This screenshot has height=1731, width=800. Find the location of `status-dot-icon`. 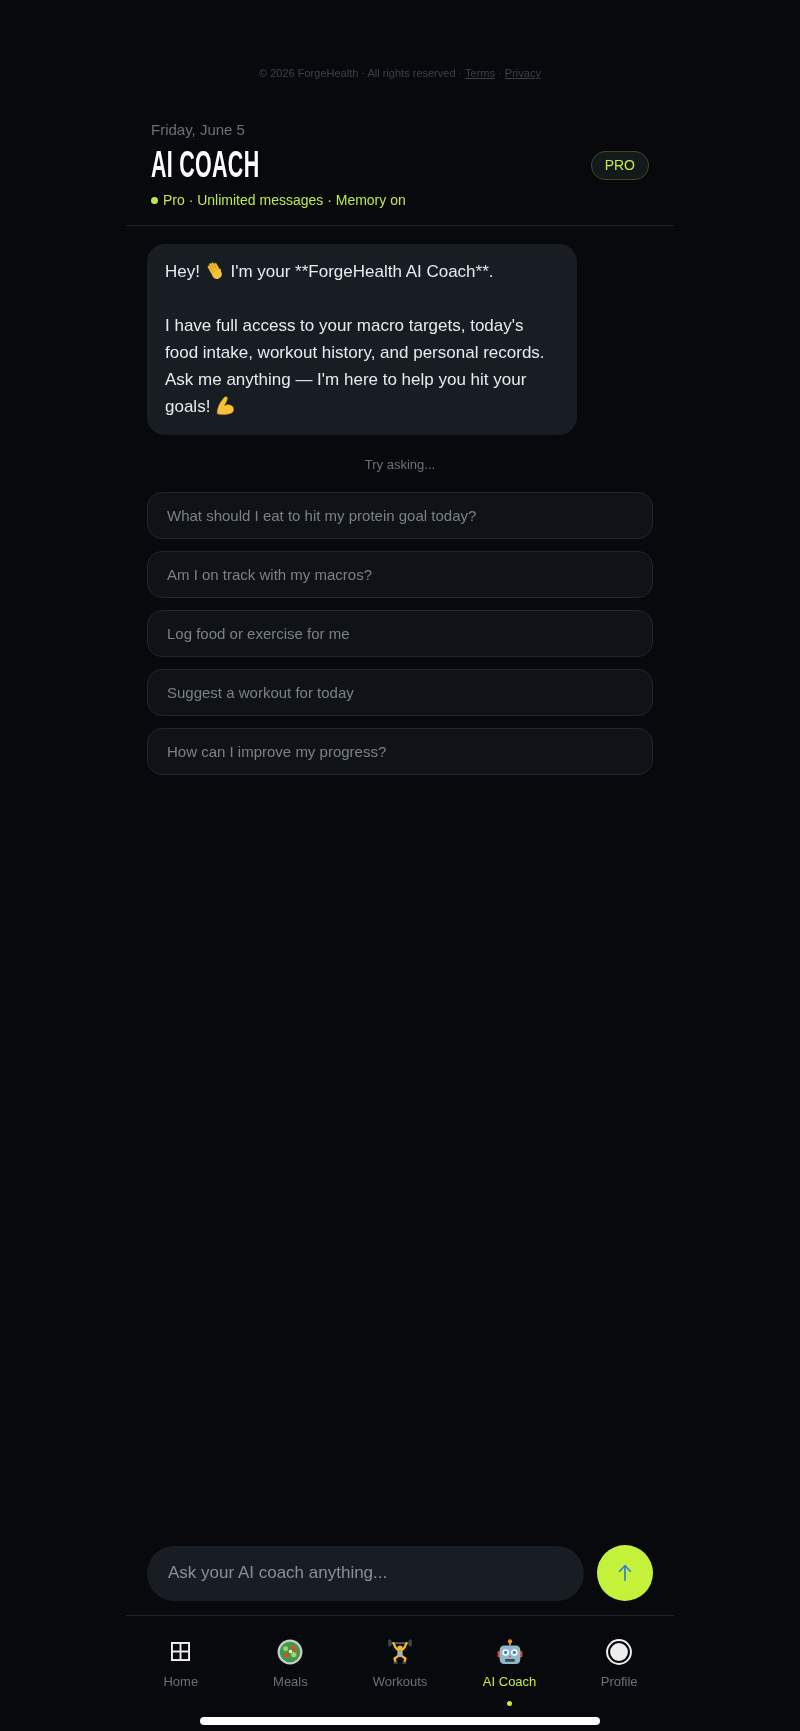

status-dot-icon is located at coordinates (154, 200).